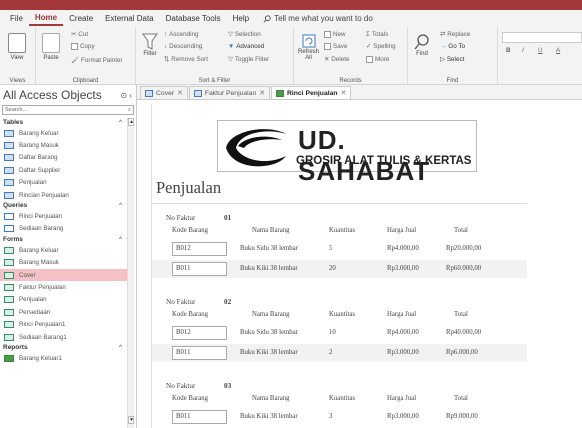 This screenshot has height=428, width=582. I want to click on tab-rinci-penjualan: Rinci Penjualan ✕, so click(311, 92).